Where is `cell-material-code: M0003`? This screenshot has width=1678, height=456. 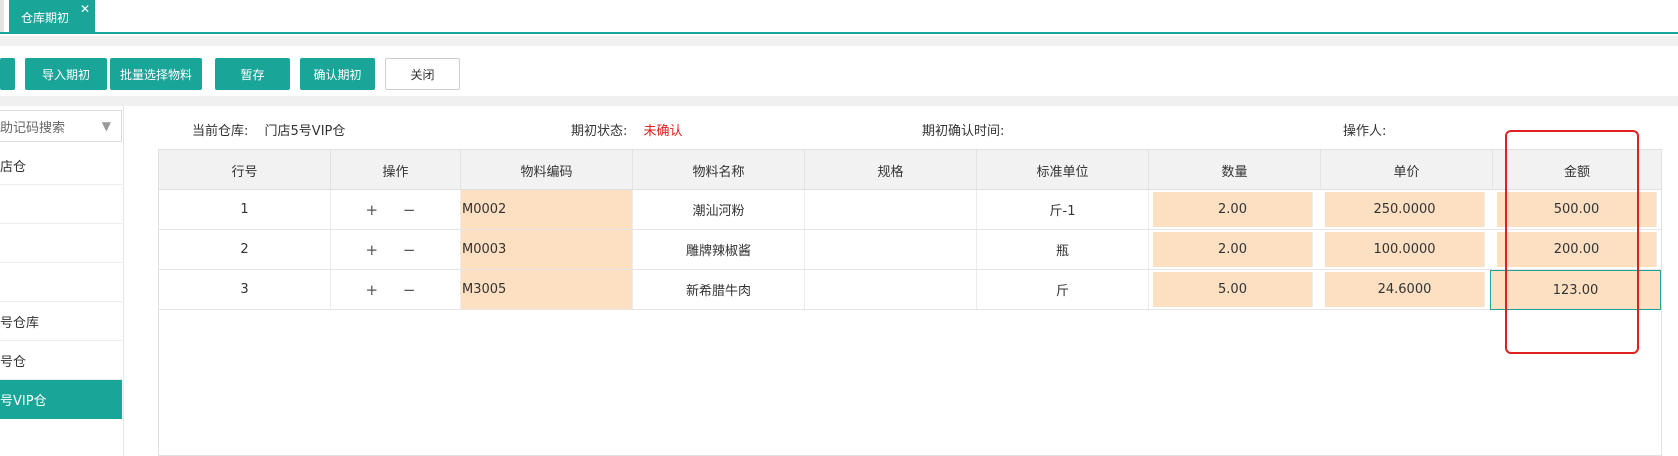 cell-material-code: M0003 is located at coordinates (547, 249).